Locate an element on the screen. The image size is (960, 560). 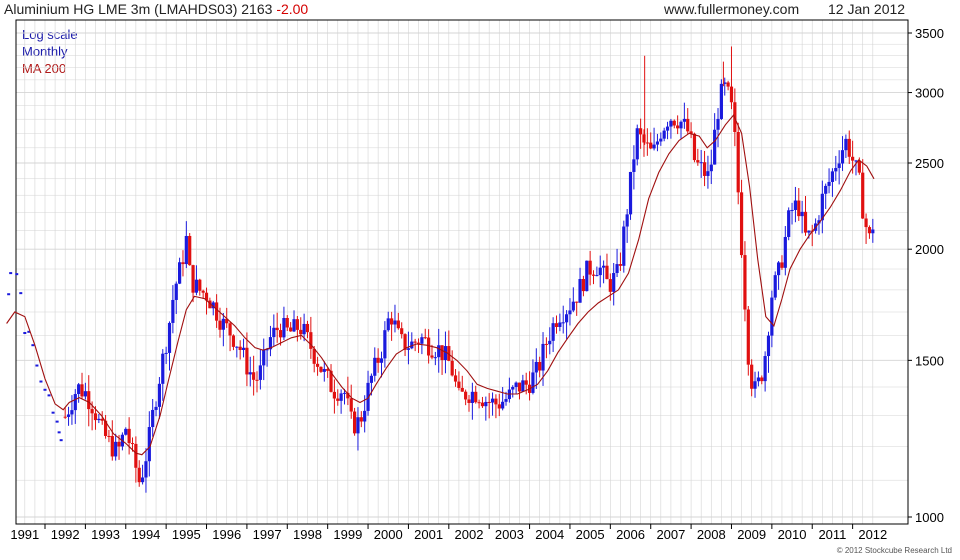
x-tick-label: 1991 is located at coordinates (24, 534).